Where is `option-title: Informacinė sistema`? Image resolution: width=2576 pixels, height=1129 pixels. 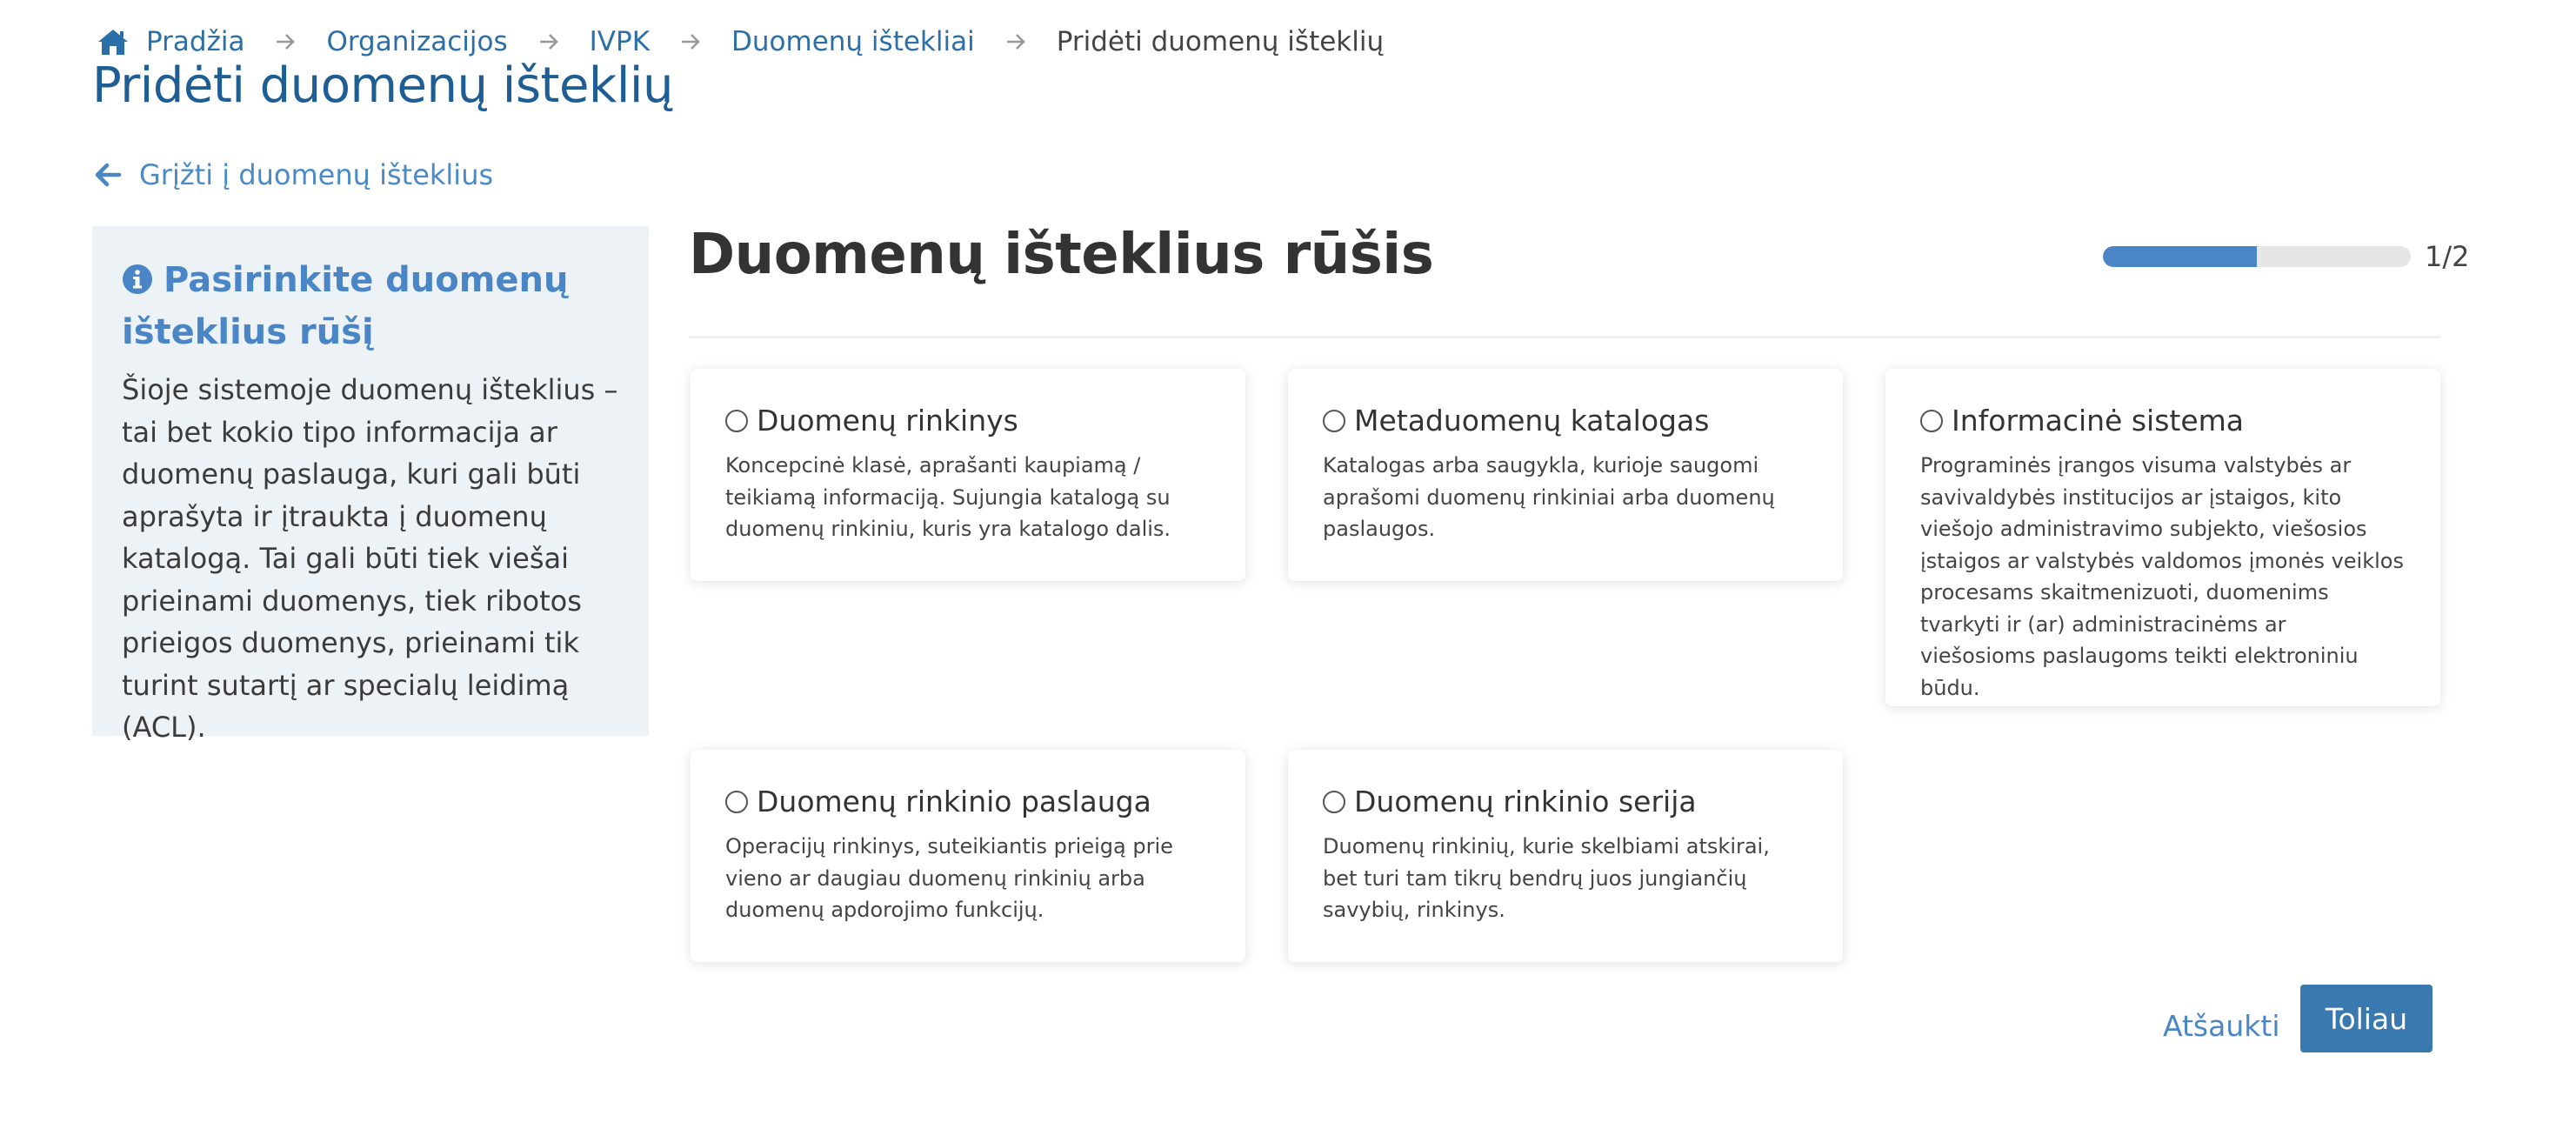 option-title: Informacinė sistema is located at coordinates (2098, 421).